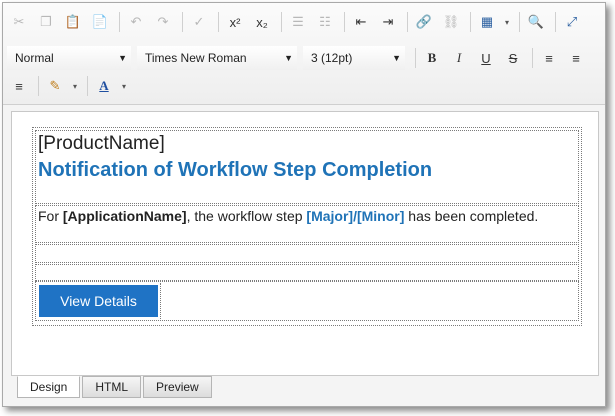 This screenshot has height=416, width=615. I want to click on italic-button: I, so click(459, 58).